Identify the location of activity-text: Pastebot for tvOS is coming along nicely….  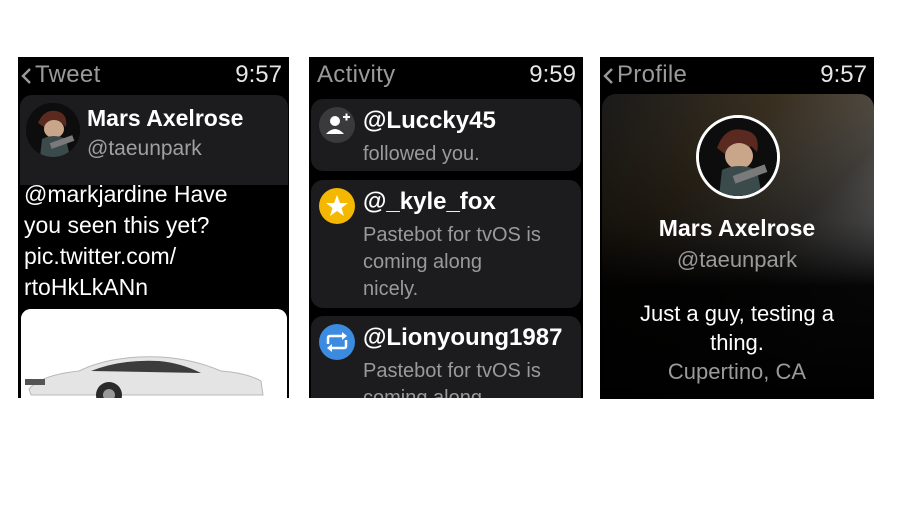
(472, 262).